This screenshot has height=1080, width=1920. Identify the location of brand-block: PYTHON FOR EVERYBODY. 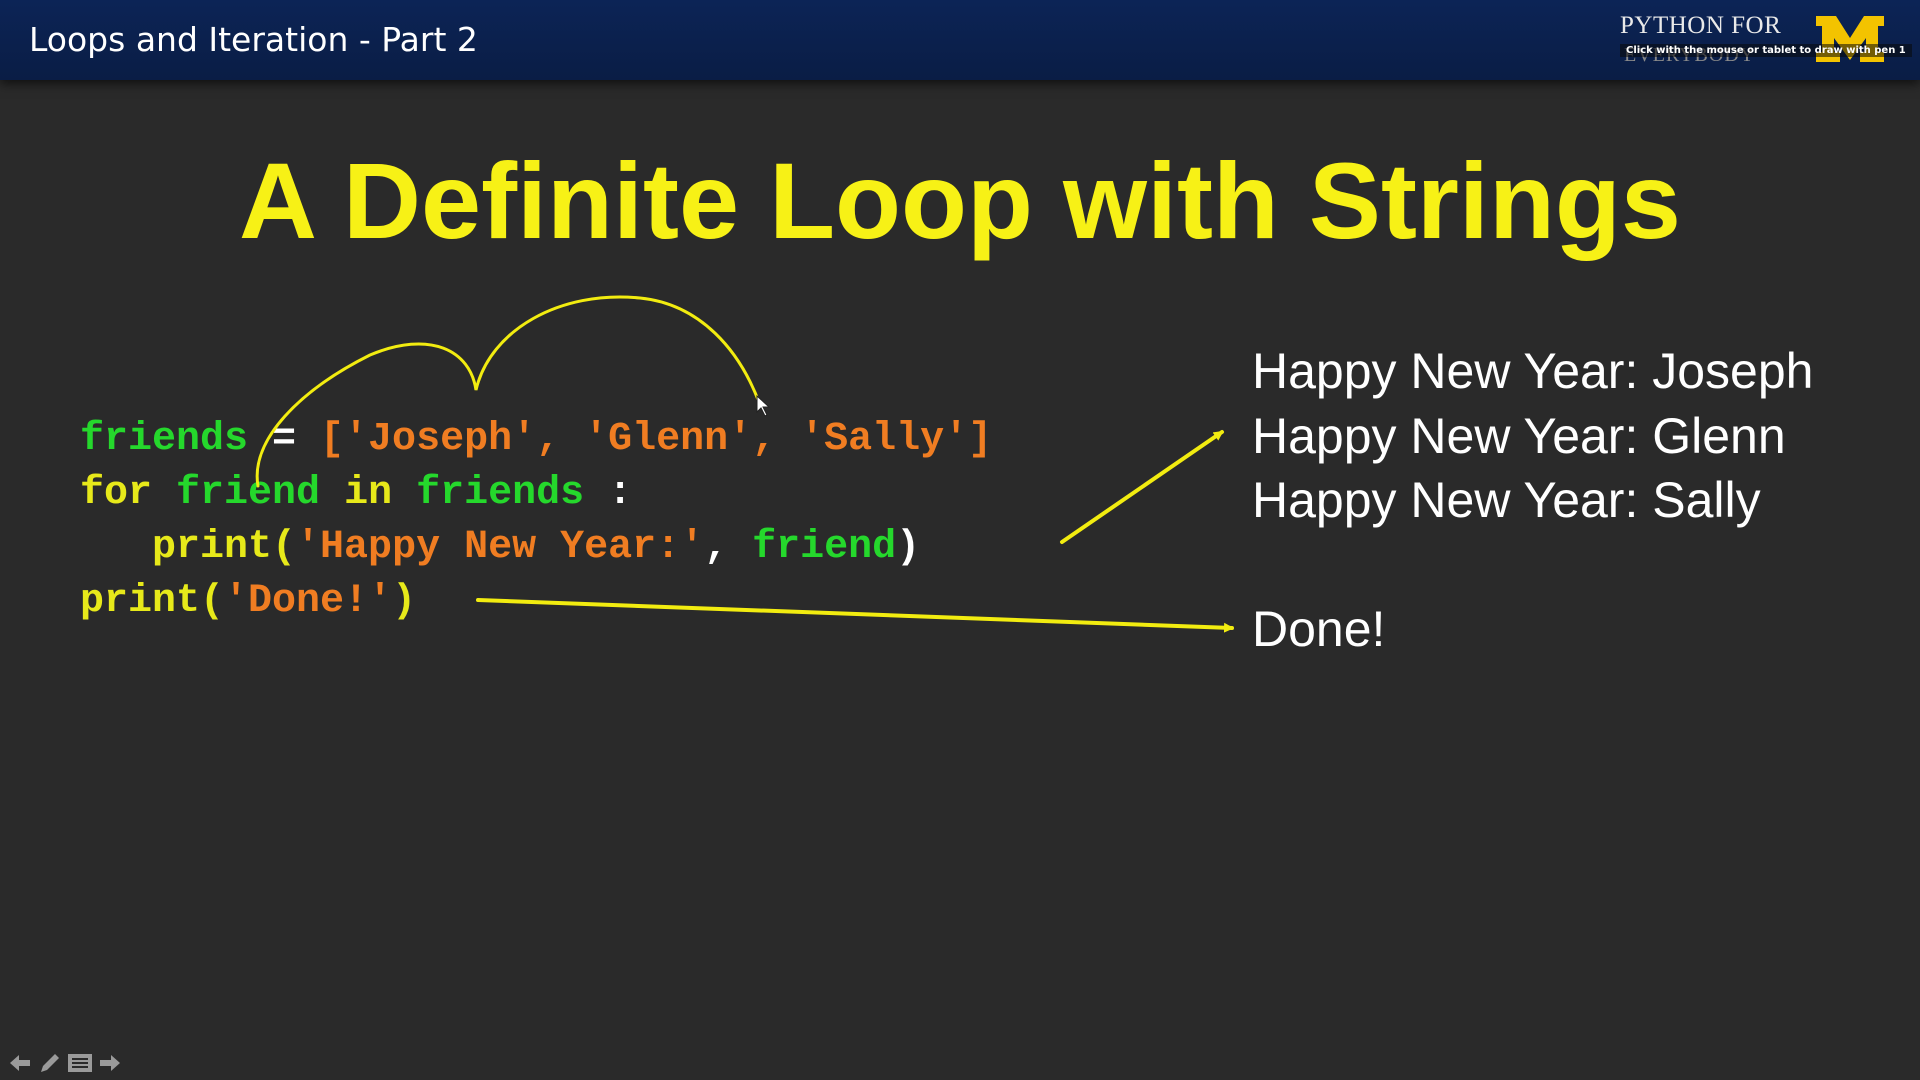
(1753, 40).